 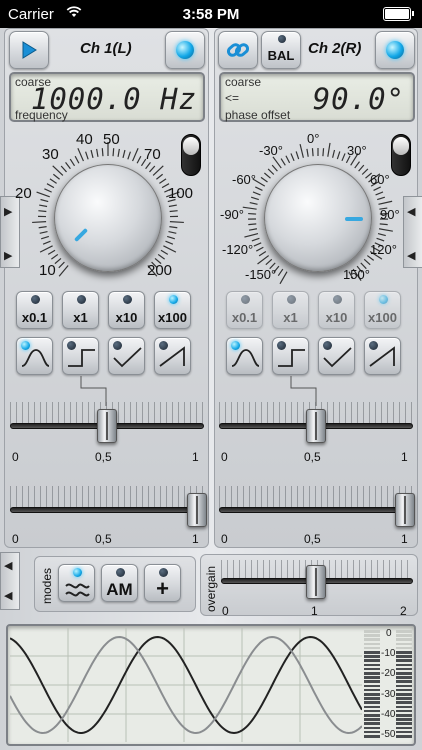 I want to click on lcd-param-label: frequency, so click(x=41, y=115).